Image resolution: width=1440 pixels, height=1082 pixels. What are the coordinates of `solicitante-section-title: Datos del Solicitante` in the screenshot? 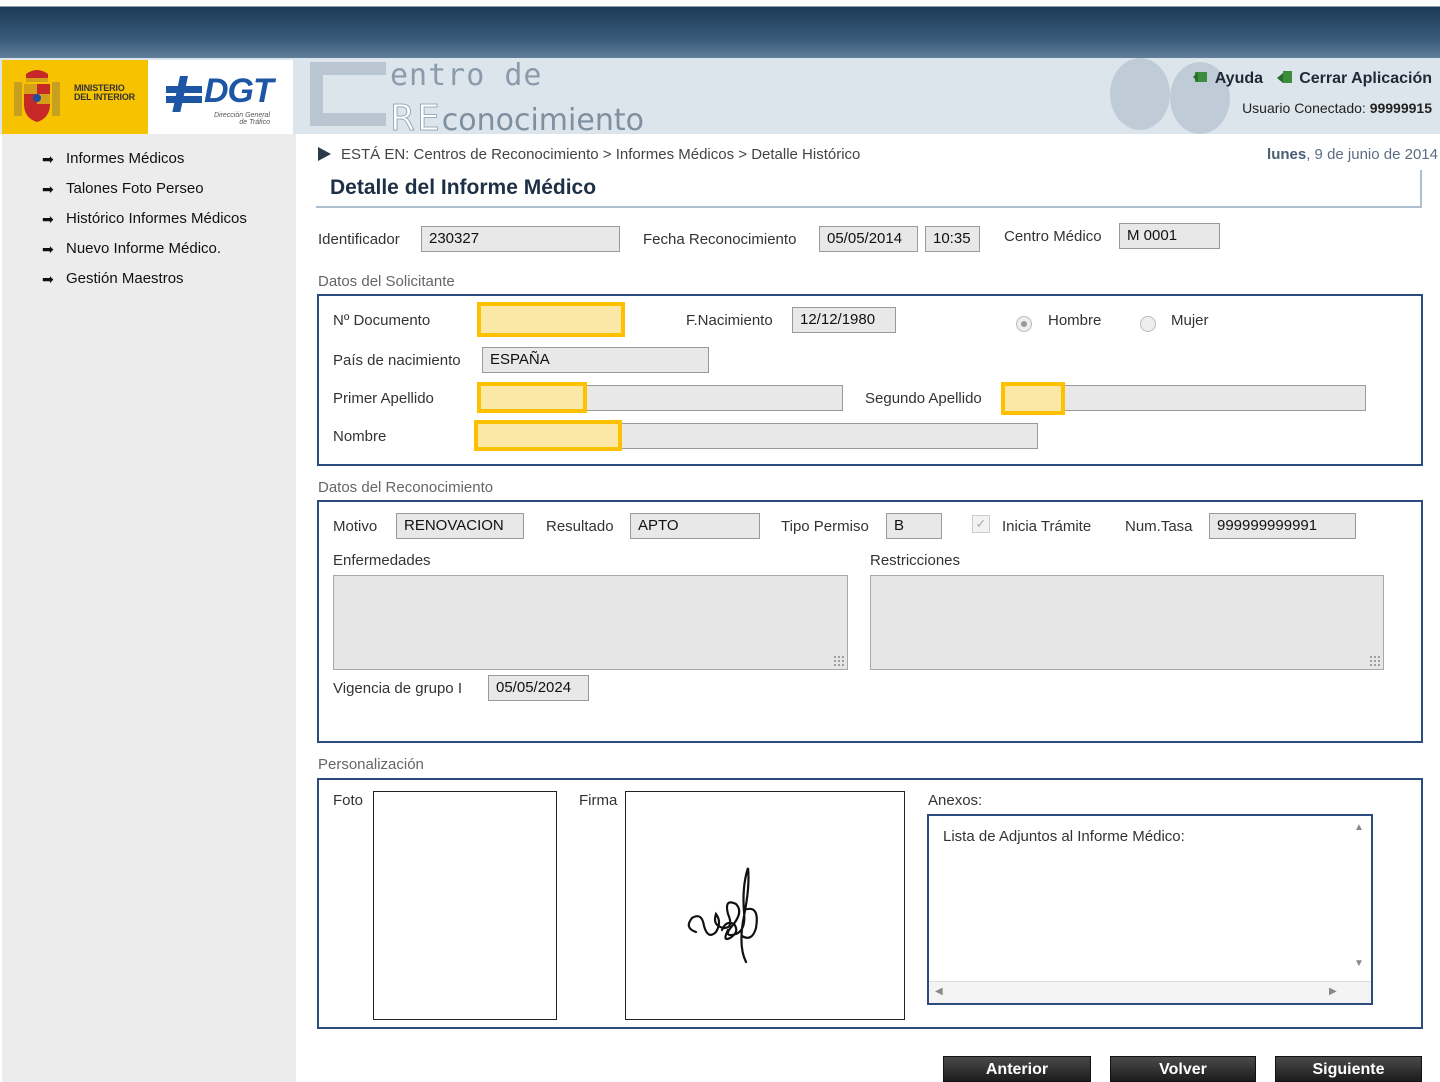 It's located at (386, 281).